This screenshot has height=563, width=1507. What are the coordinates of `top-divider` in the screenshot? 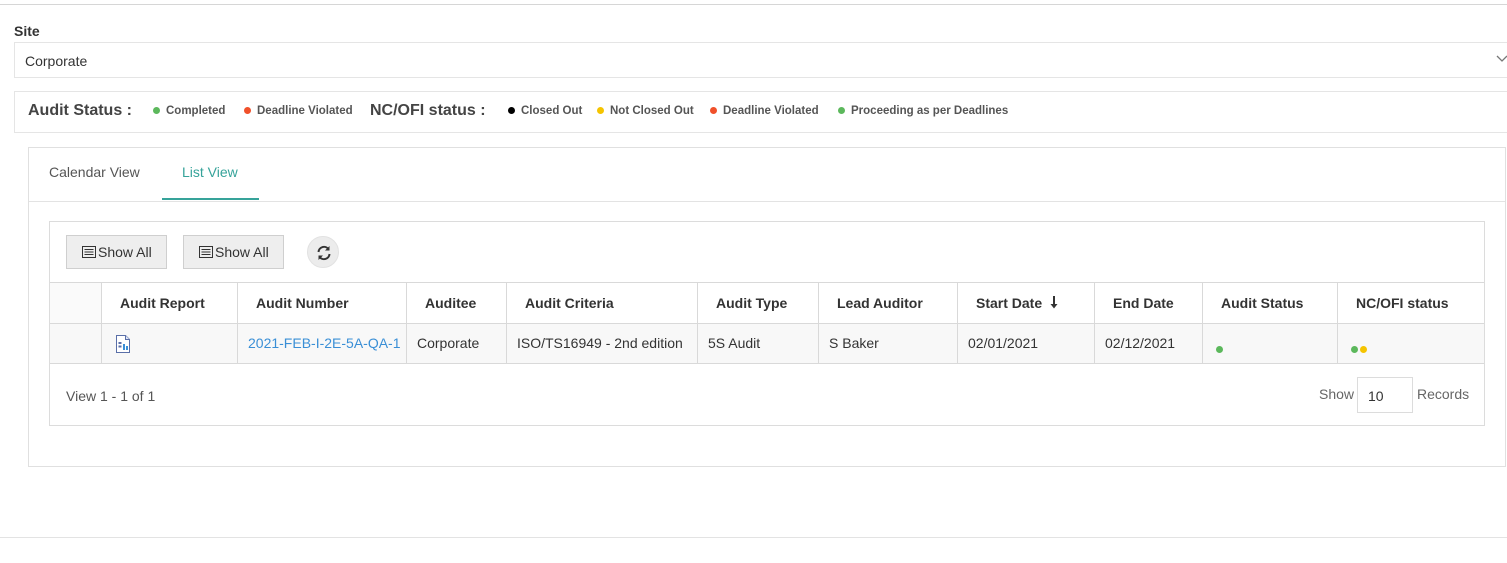 It's located at (753, 2).